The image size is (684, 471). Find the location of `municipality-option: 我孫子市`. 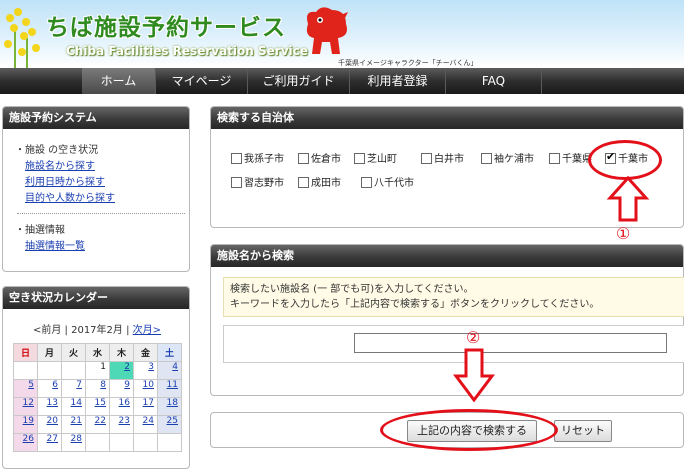

municipality-option: 我孫子市 is located at coordinates (257, 159).